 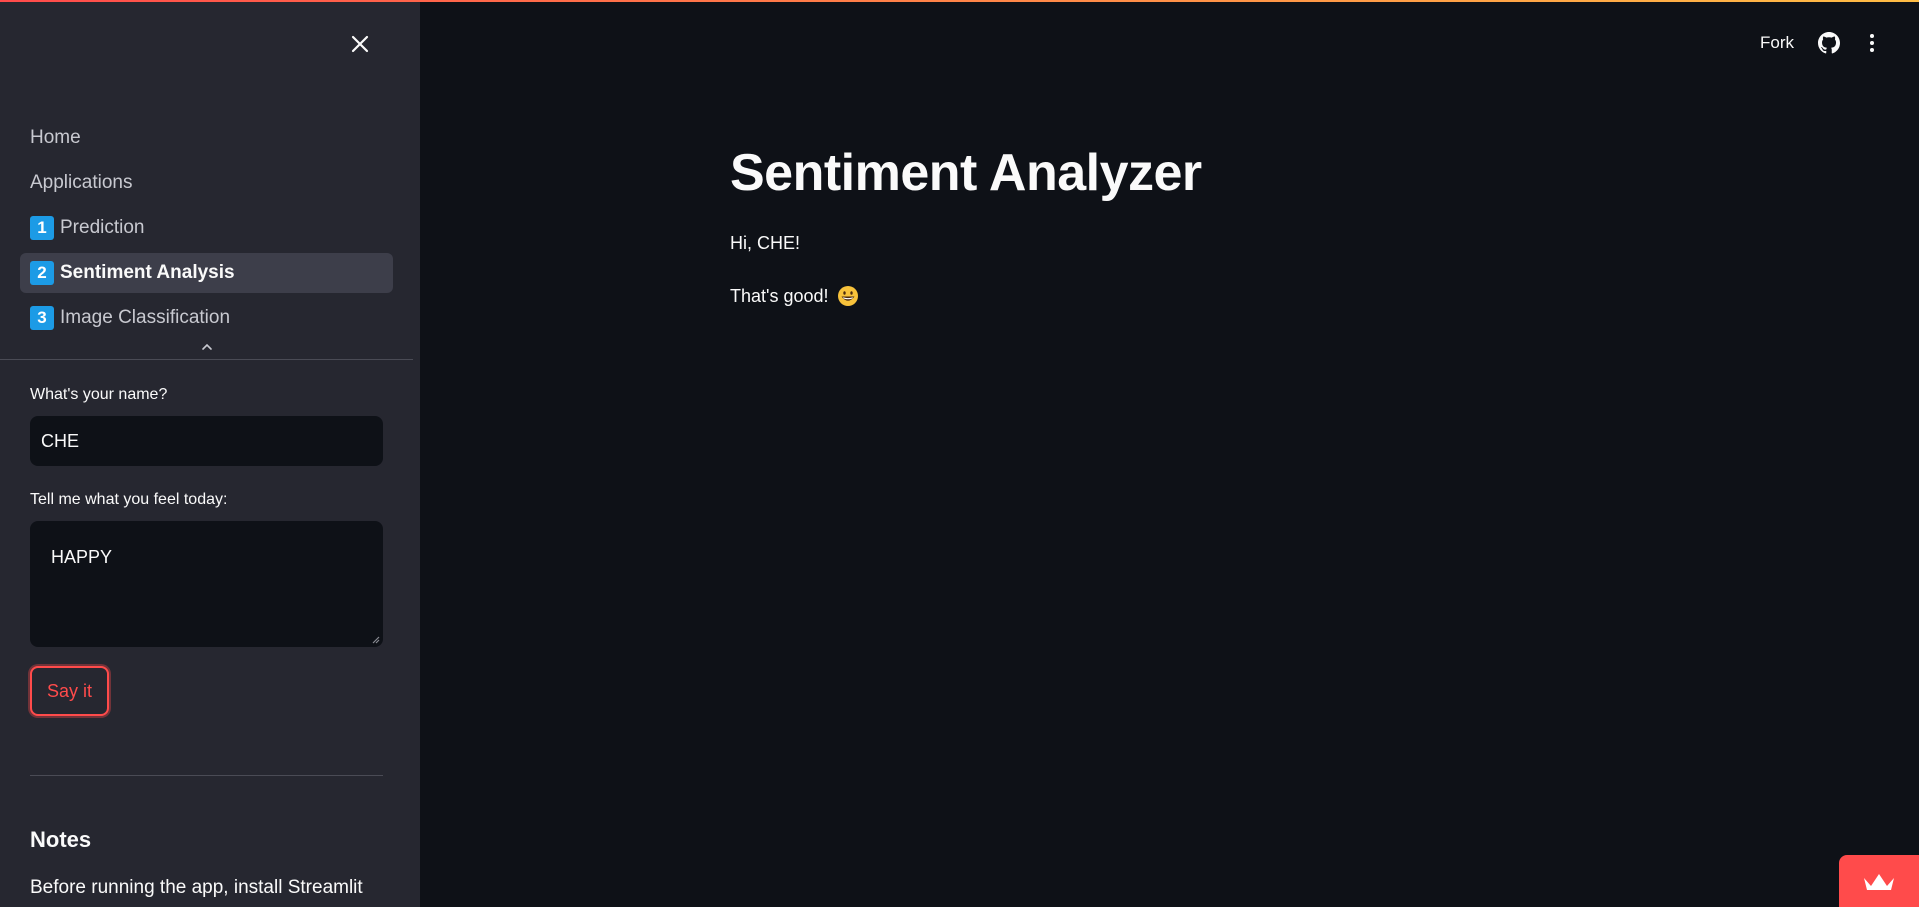 I want to click on feel-field-label: Tell me what you feel today:, so click(x=129, y=499).